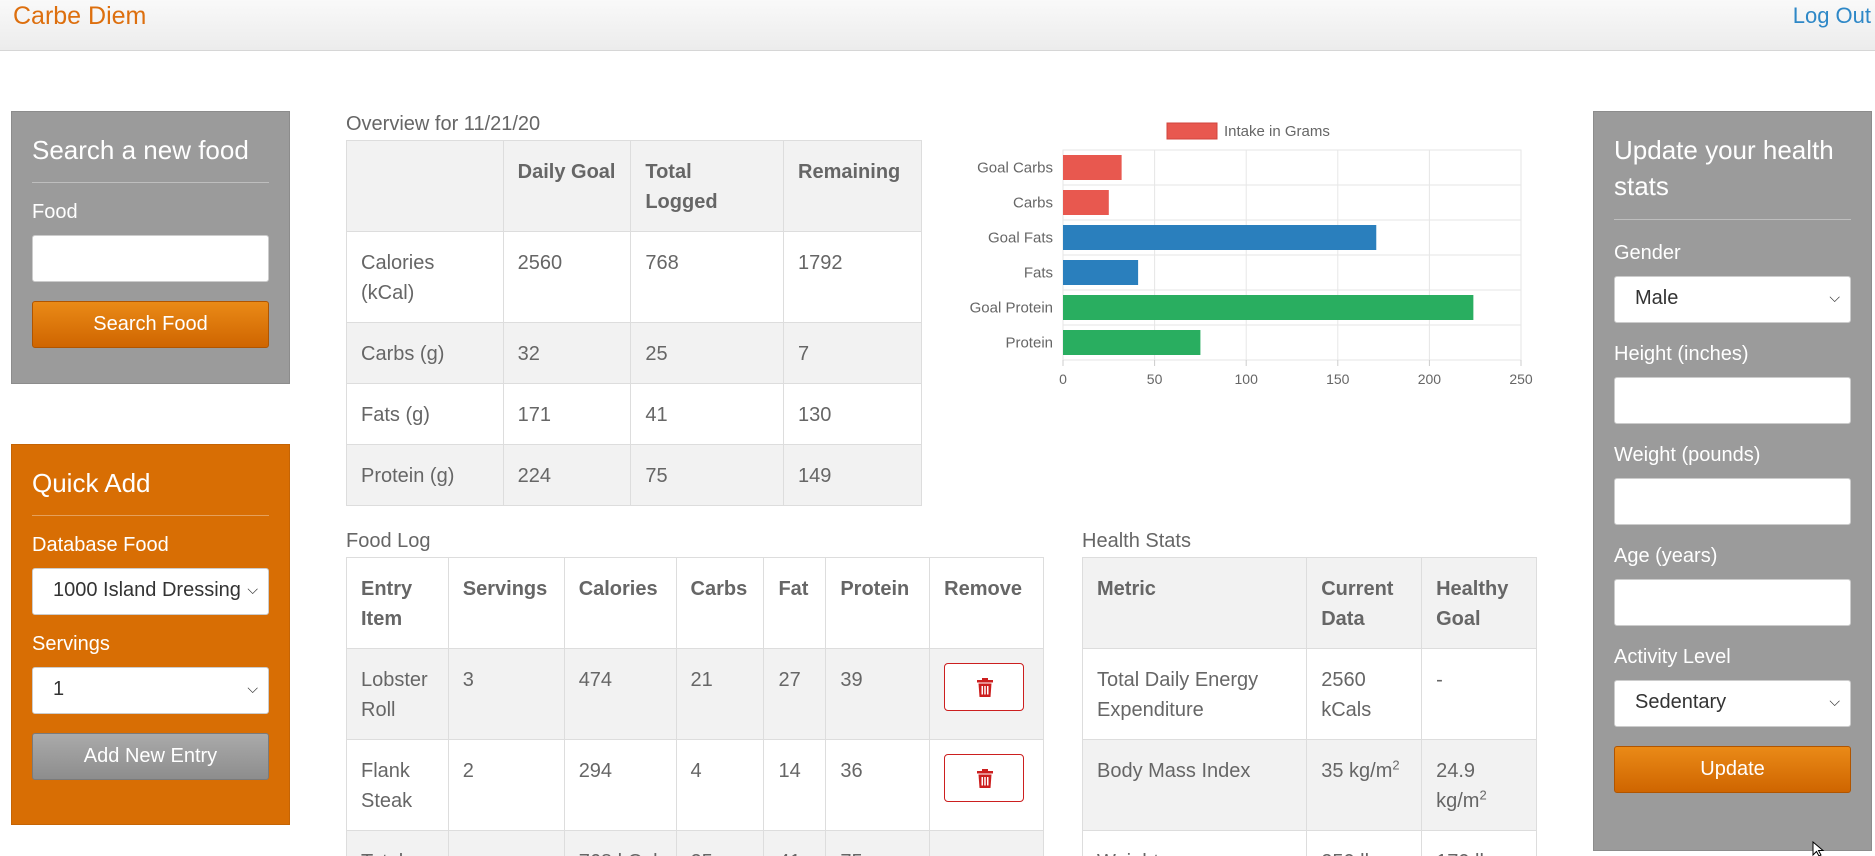  Describe the element at coordinates (1732, 501) in the screenshot. I see `weight-input` at that location.